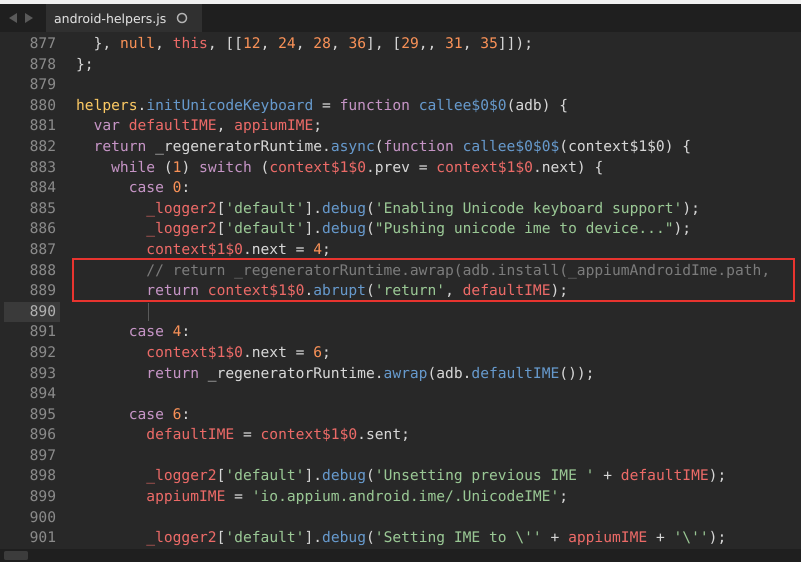 This screenshot has width=801, height=562. What do you see at coordinates (356, 497) in the screenshot?
I see `code-line: appiumIME = 'io.appium.android.ime/.UnicodeIME';` at bounding box center [356, 497].